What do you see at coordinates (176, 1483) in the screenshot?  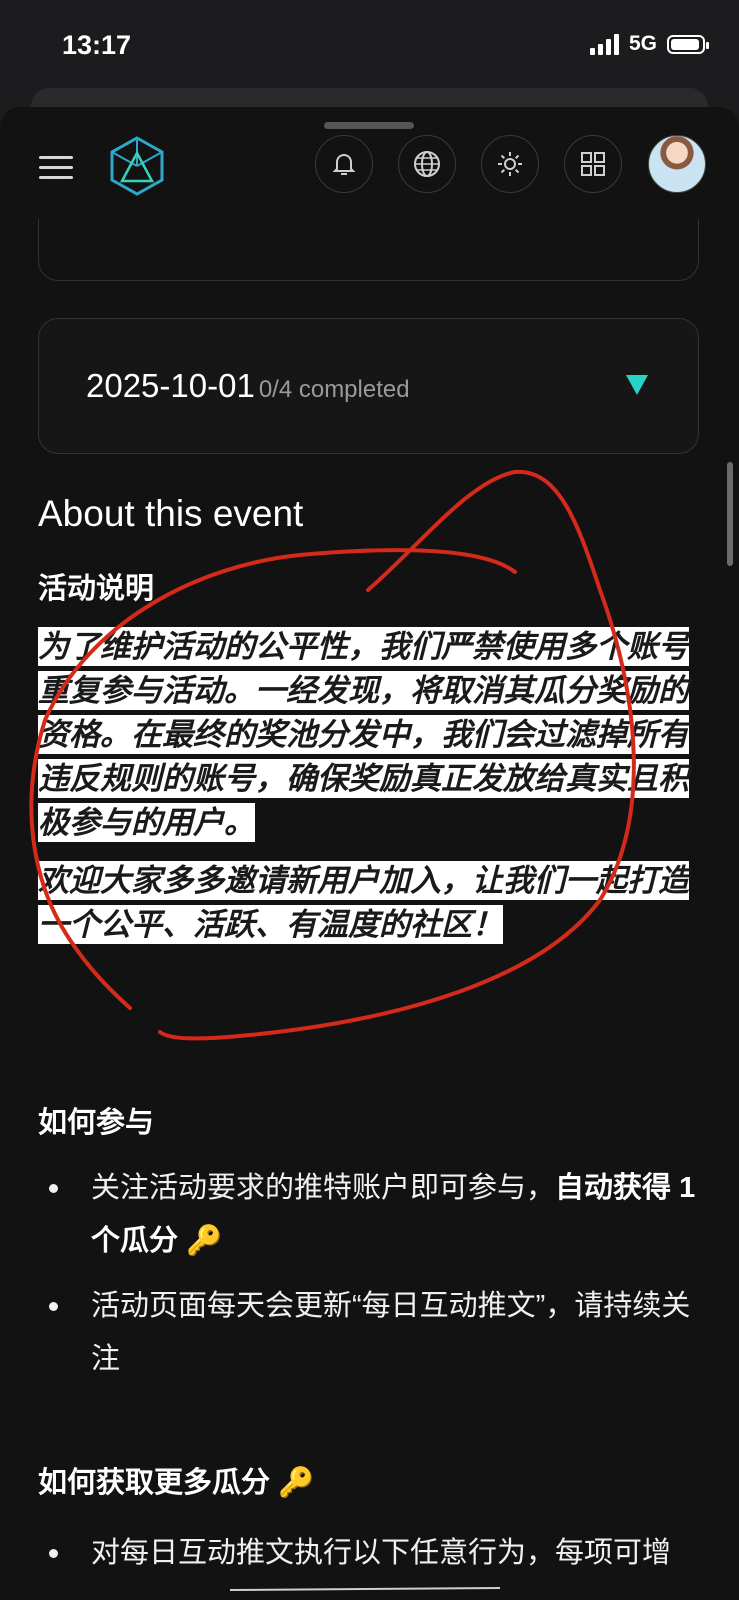 I see `more-shares-heading: 如何获取更多瓜分 🔑` at bounding box center [176, 1483].